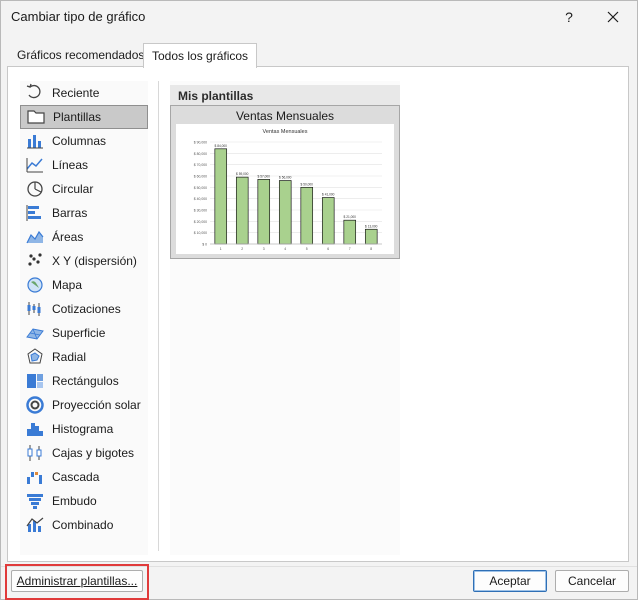  Describe the element at coordinates (371, 249) in the screenshot. I see `x-tick-label: 8` at that location.